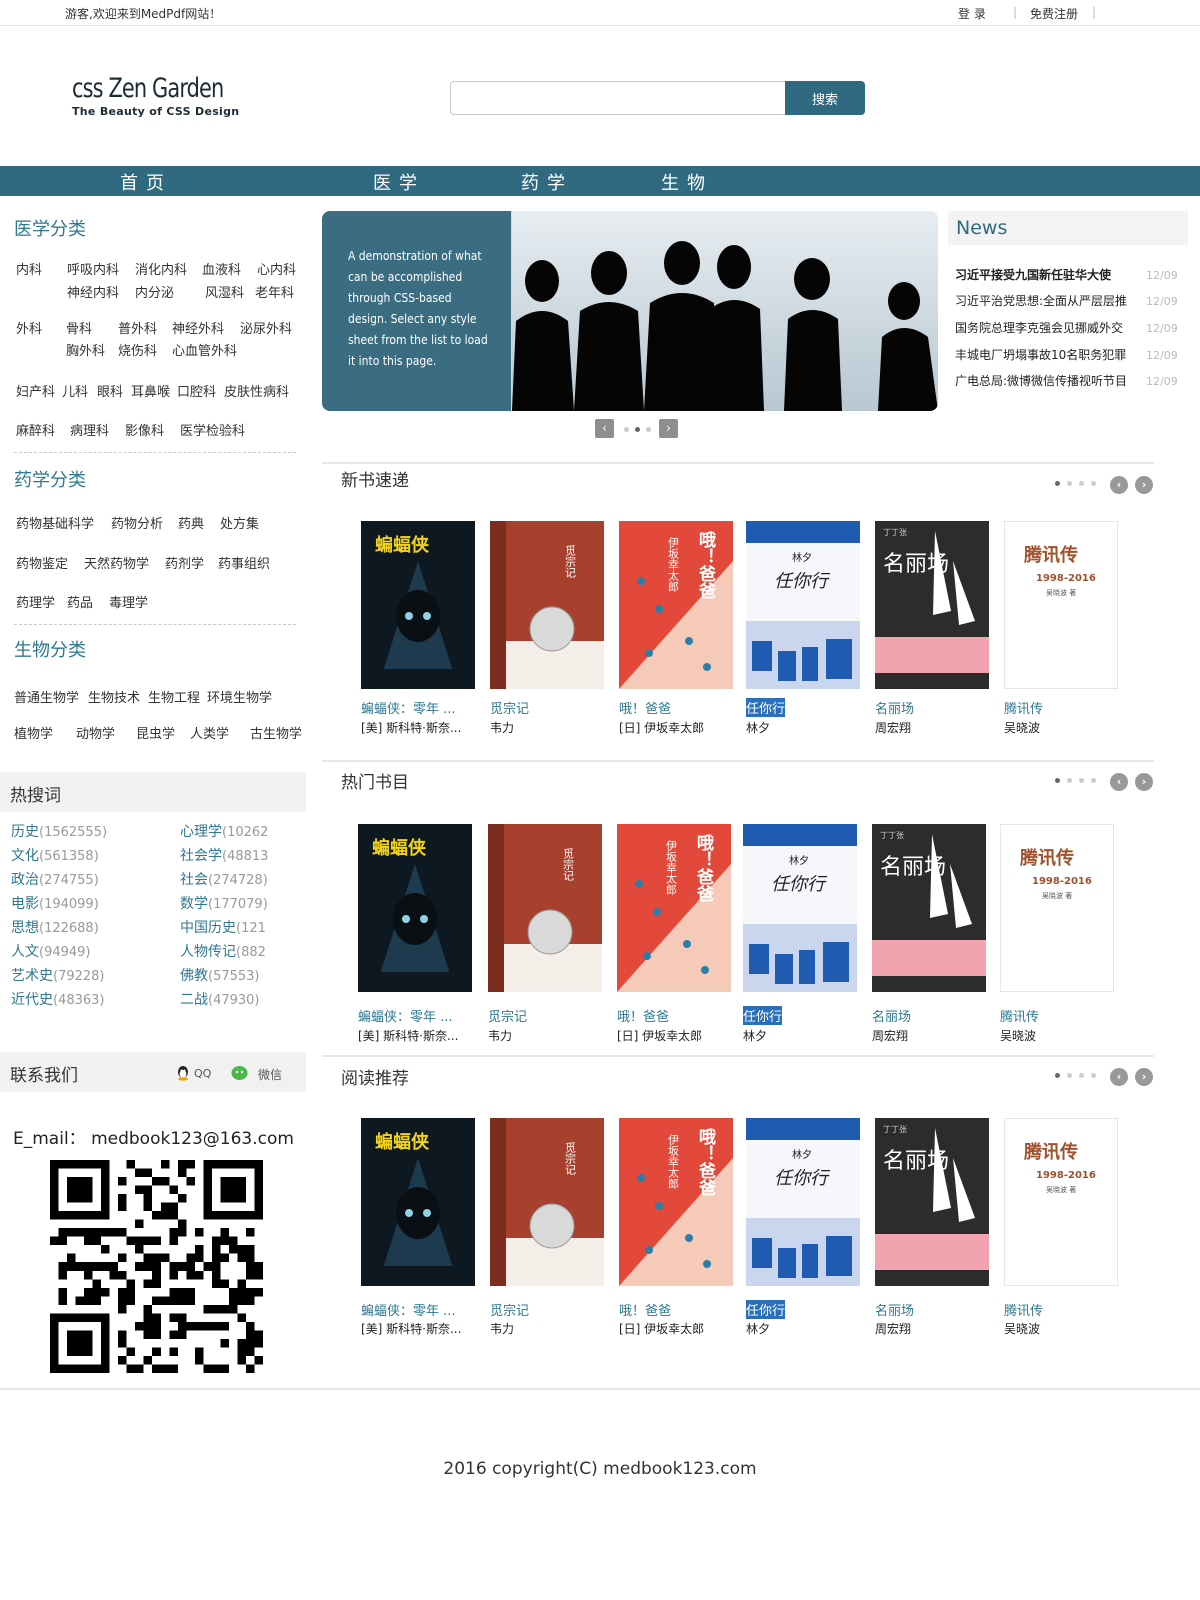 The height and width of the screenshot is (1600, 1200). I want to click on category-link: 药物分析, so click(137, 522).